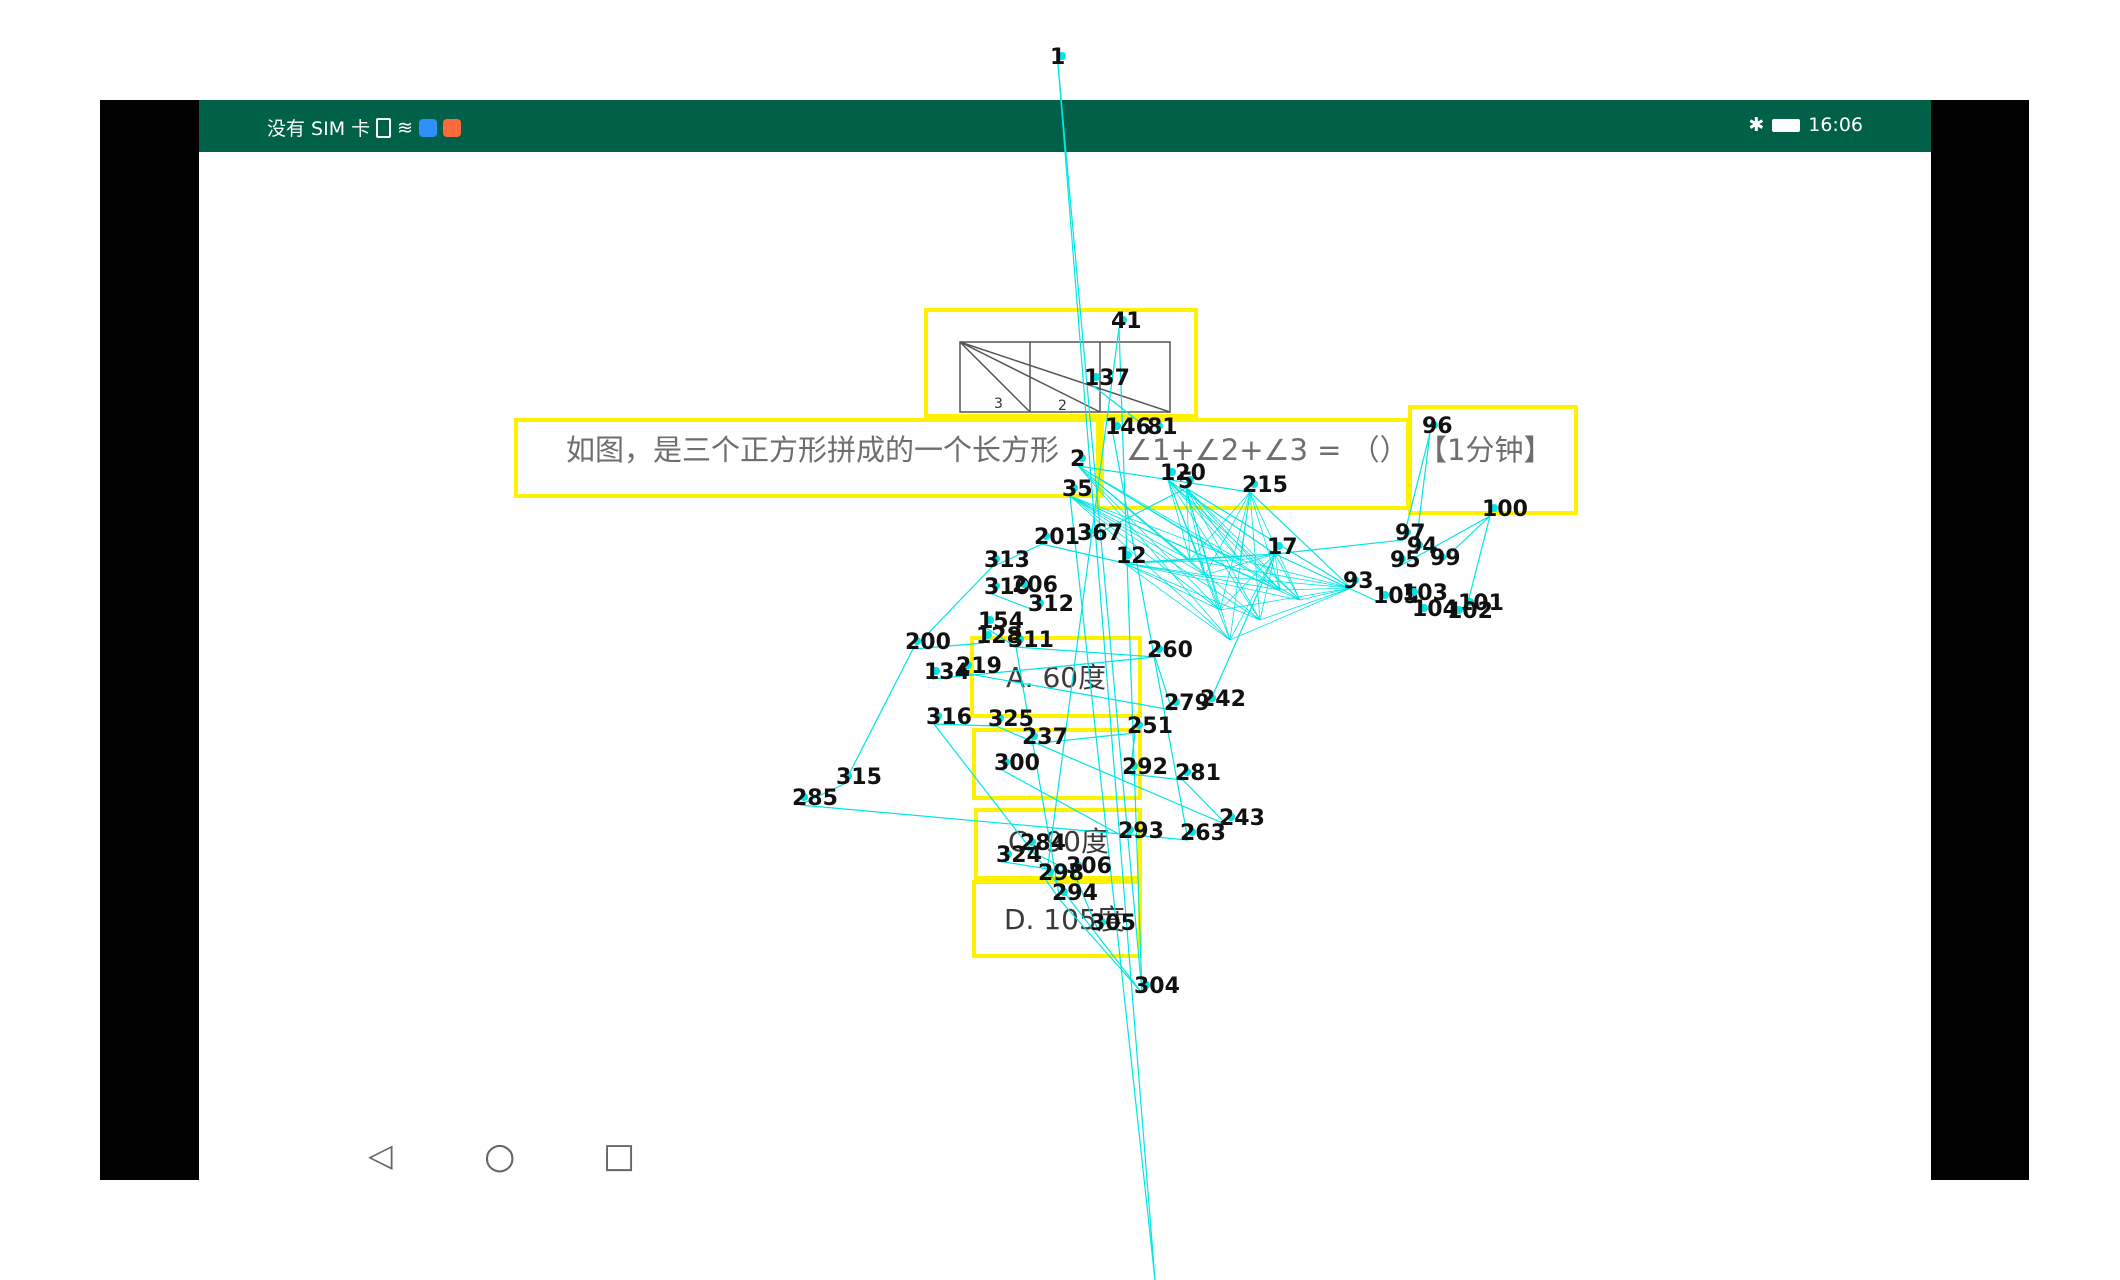 The height and width of the screenshot is (1280, 2120). What do you see at coordinates (1145, 767) in the screenshot?
I see `overlay-node-label: 292` at bounding box center [1145, 767].